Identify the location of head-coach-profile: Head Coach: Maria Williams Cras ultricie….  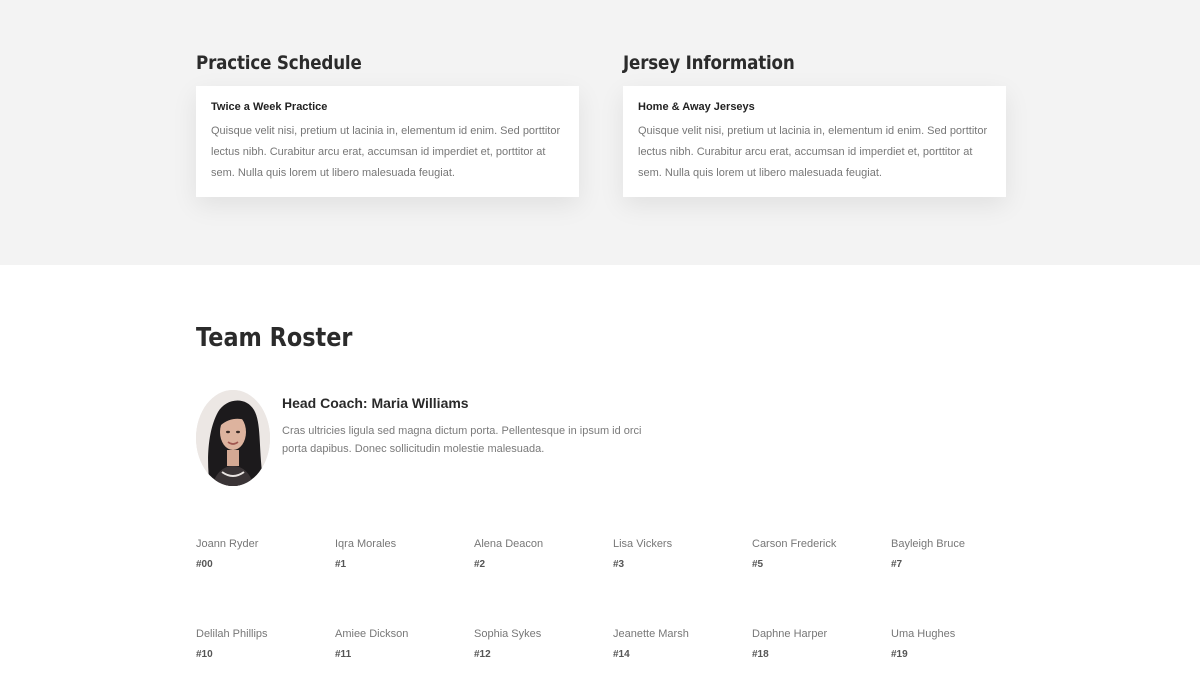
(426, 438).